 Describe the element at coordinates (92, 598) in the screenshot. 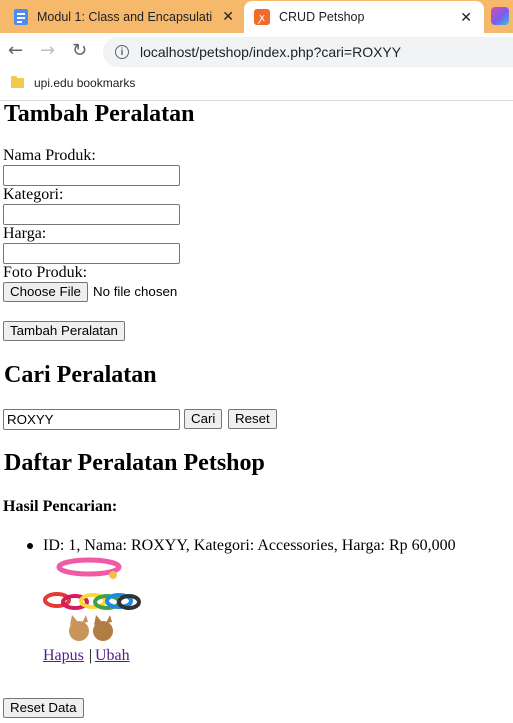

I see `product-photo` at that location.